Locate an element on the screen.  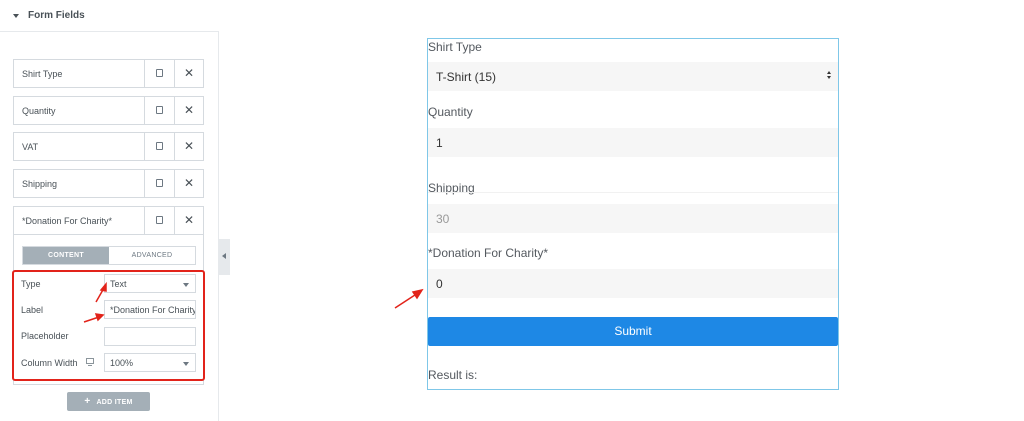
add-item-label: ADD ITEM is located at coordinates (114, 402).